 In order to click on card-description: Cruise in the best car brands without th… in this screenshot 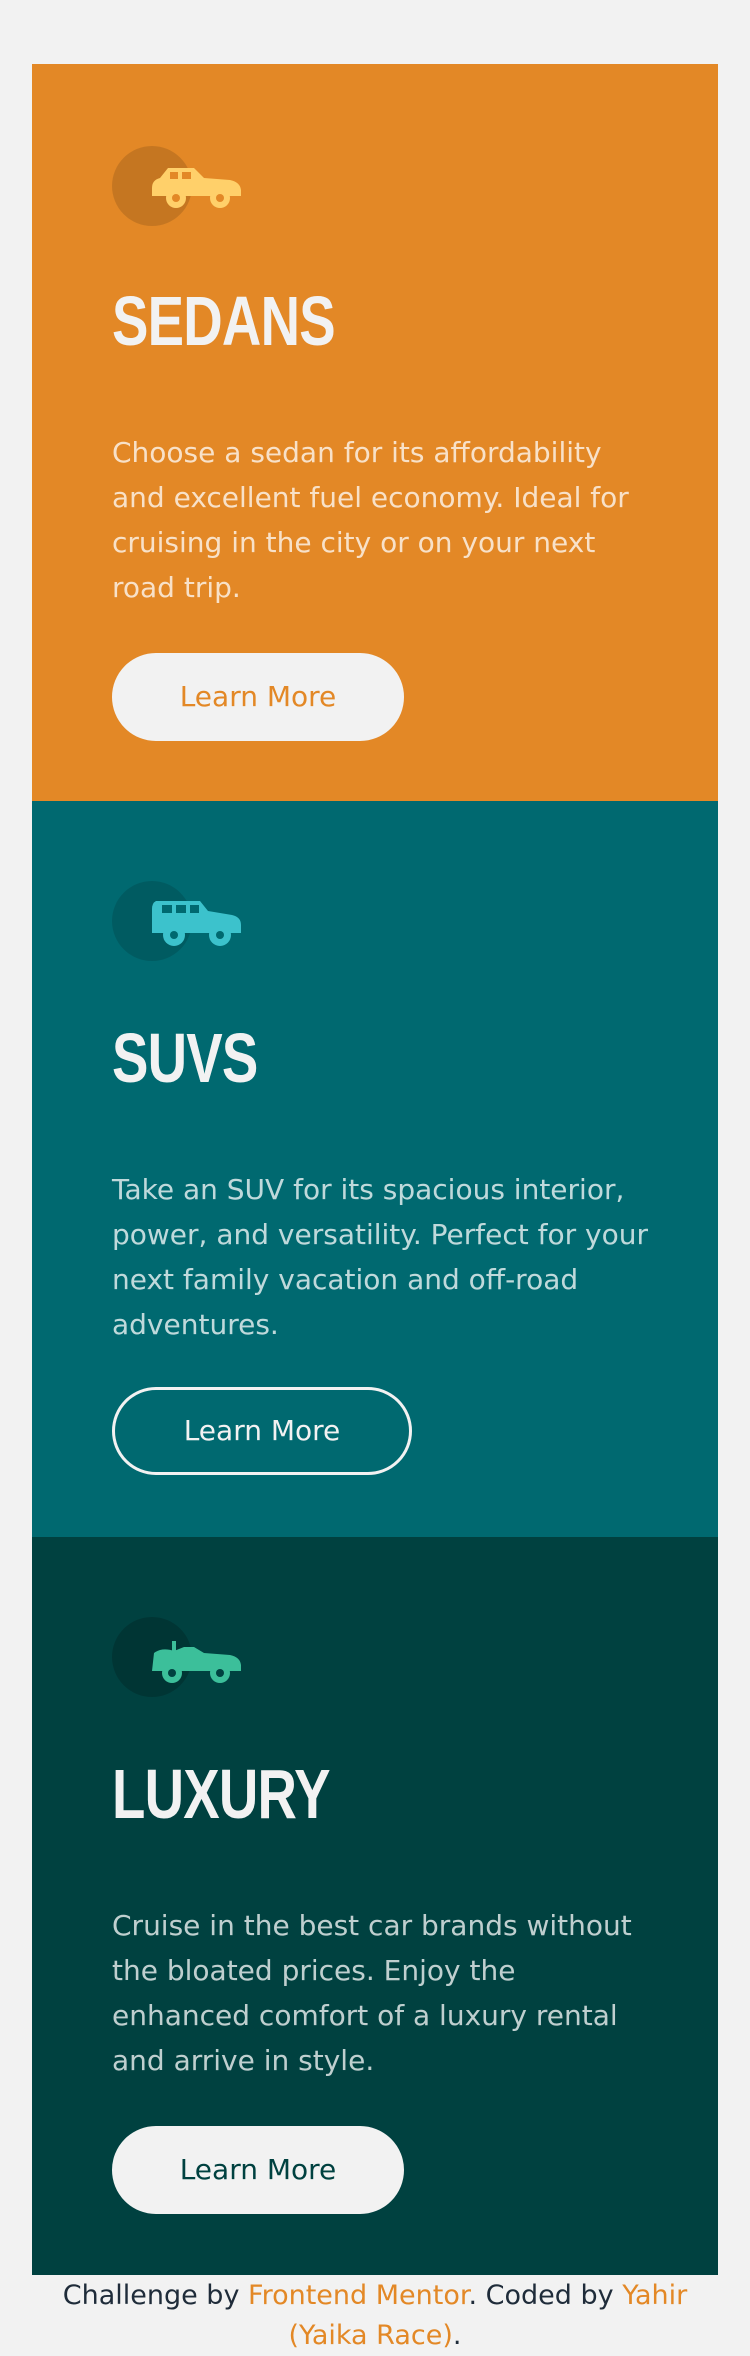, I will do `click(372, 1993)`.